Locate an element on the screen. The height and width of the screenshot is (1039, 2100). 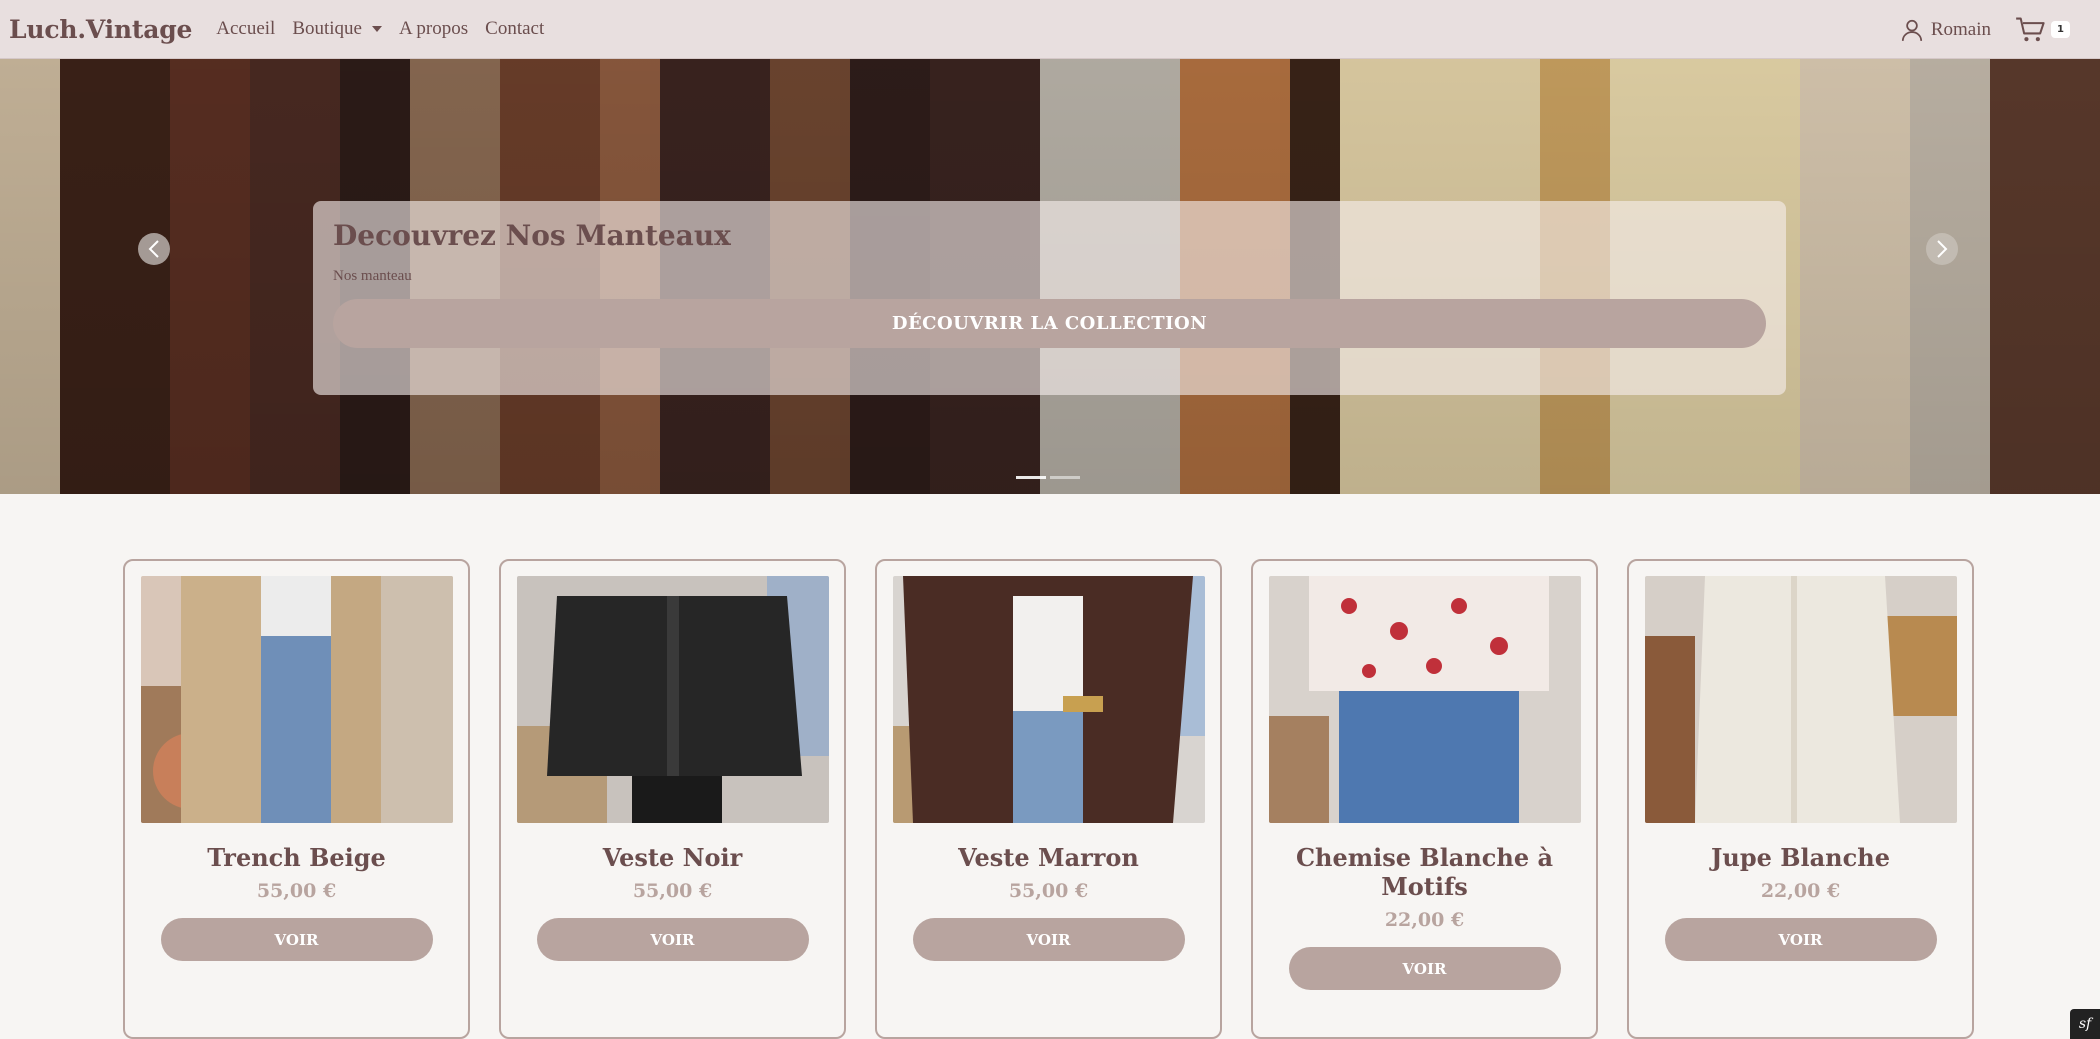
product-card: Trench Beige 55,00 € VOIR is located at coordinates (296, 799).